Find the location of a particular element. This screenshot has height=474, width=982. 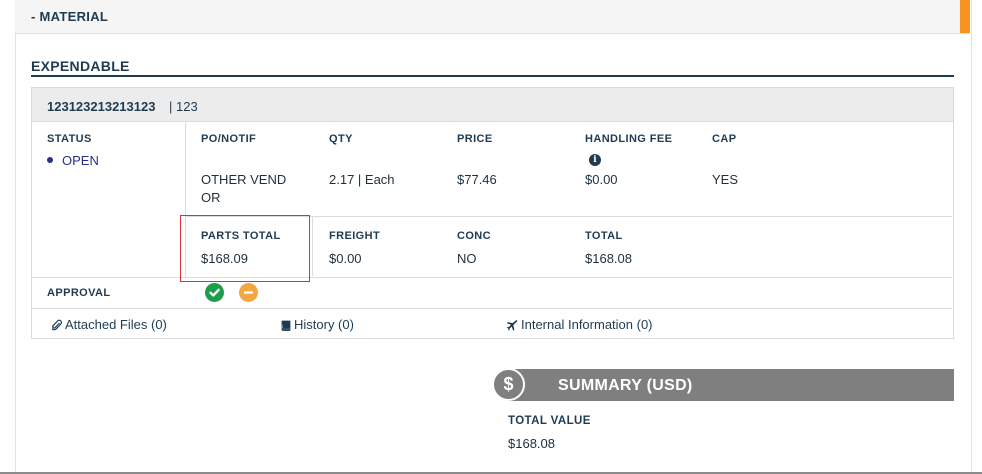

material-section-title: - MATERIAL is located at coordinates (69, 16).